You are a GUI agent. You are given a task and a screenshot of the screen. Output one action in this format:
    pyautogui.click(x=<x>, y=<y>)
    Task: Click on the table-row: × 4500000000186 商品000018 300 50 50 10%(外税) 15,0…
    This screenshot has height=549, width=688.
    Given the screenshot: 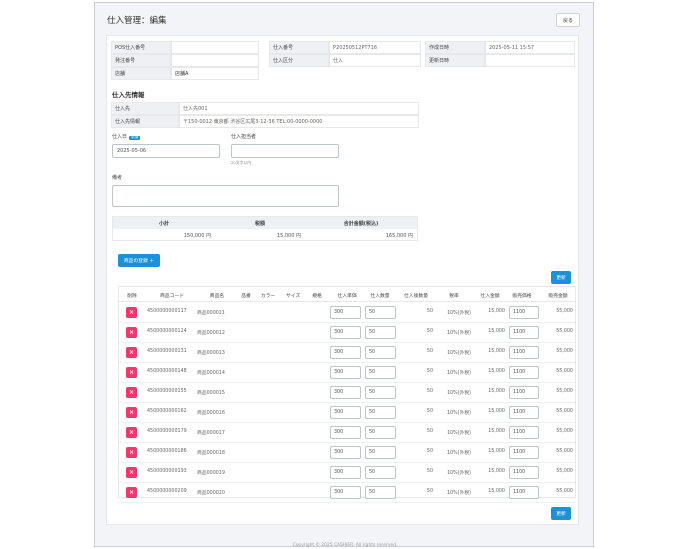 What is the action you would take?
    pyautogui.click(x=347, y=453)
    